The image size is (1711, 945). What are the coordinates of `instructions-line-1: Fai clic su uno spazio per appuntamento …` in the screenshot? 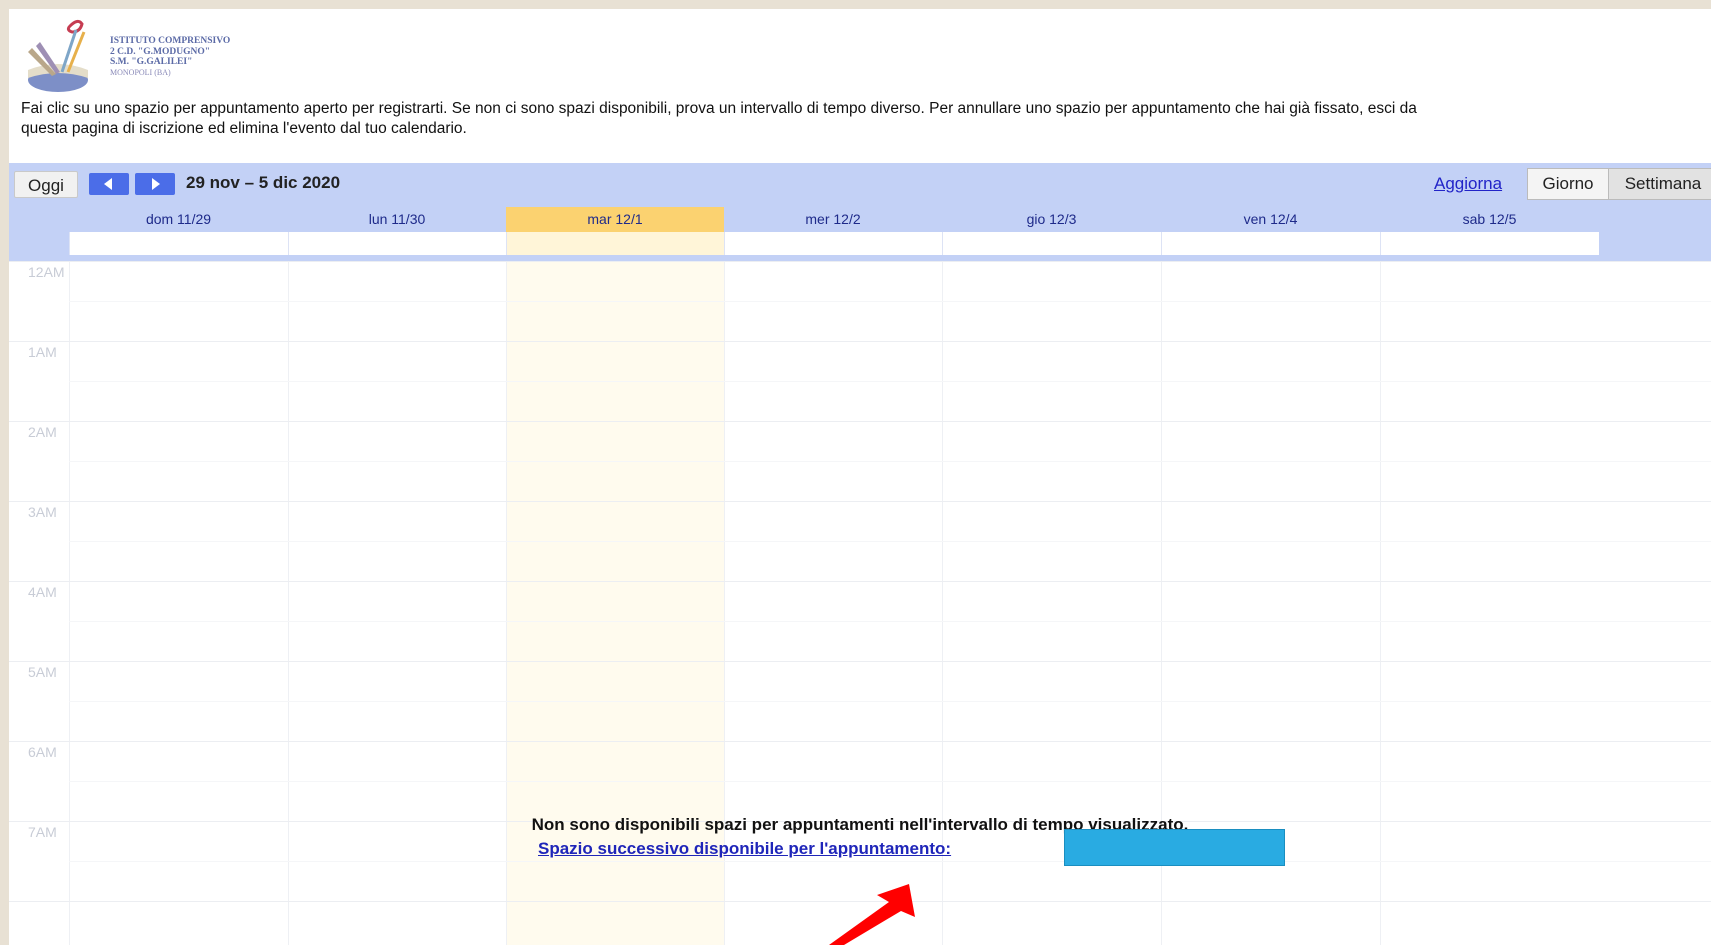 It's located at (719, 108).